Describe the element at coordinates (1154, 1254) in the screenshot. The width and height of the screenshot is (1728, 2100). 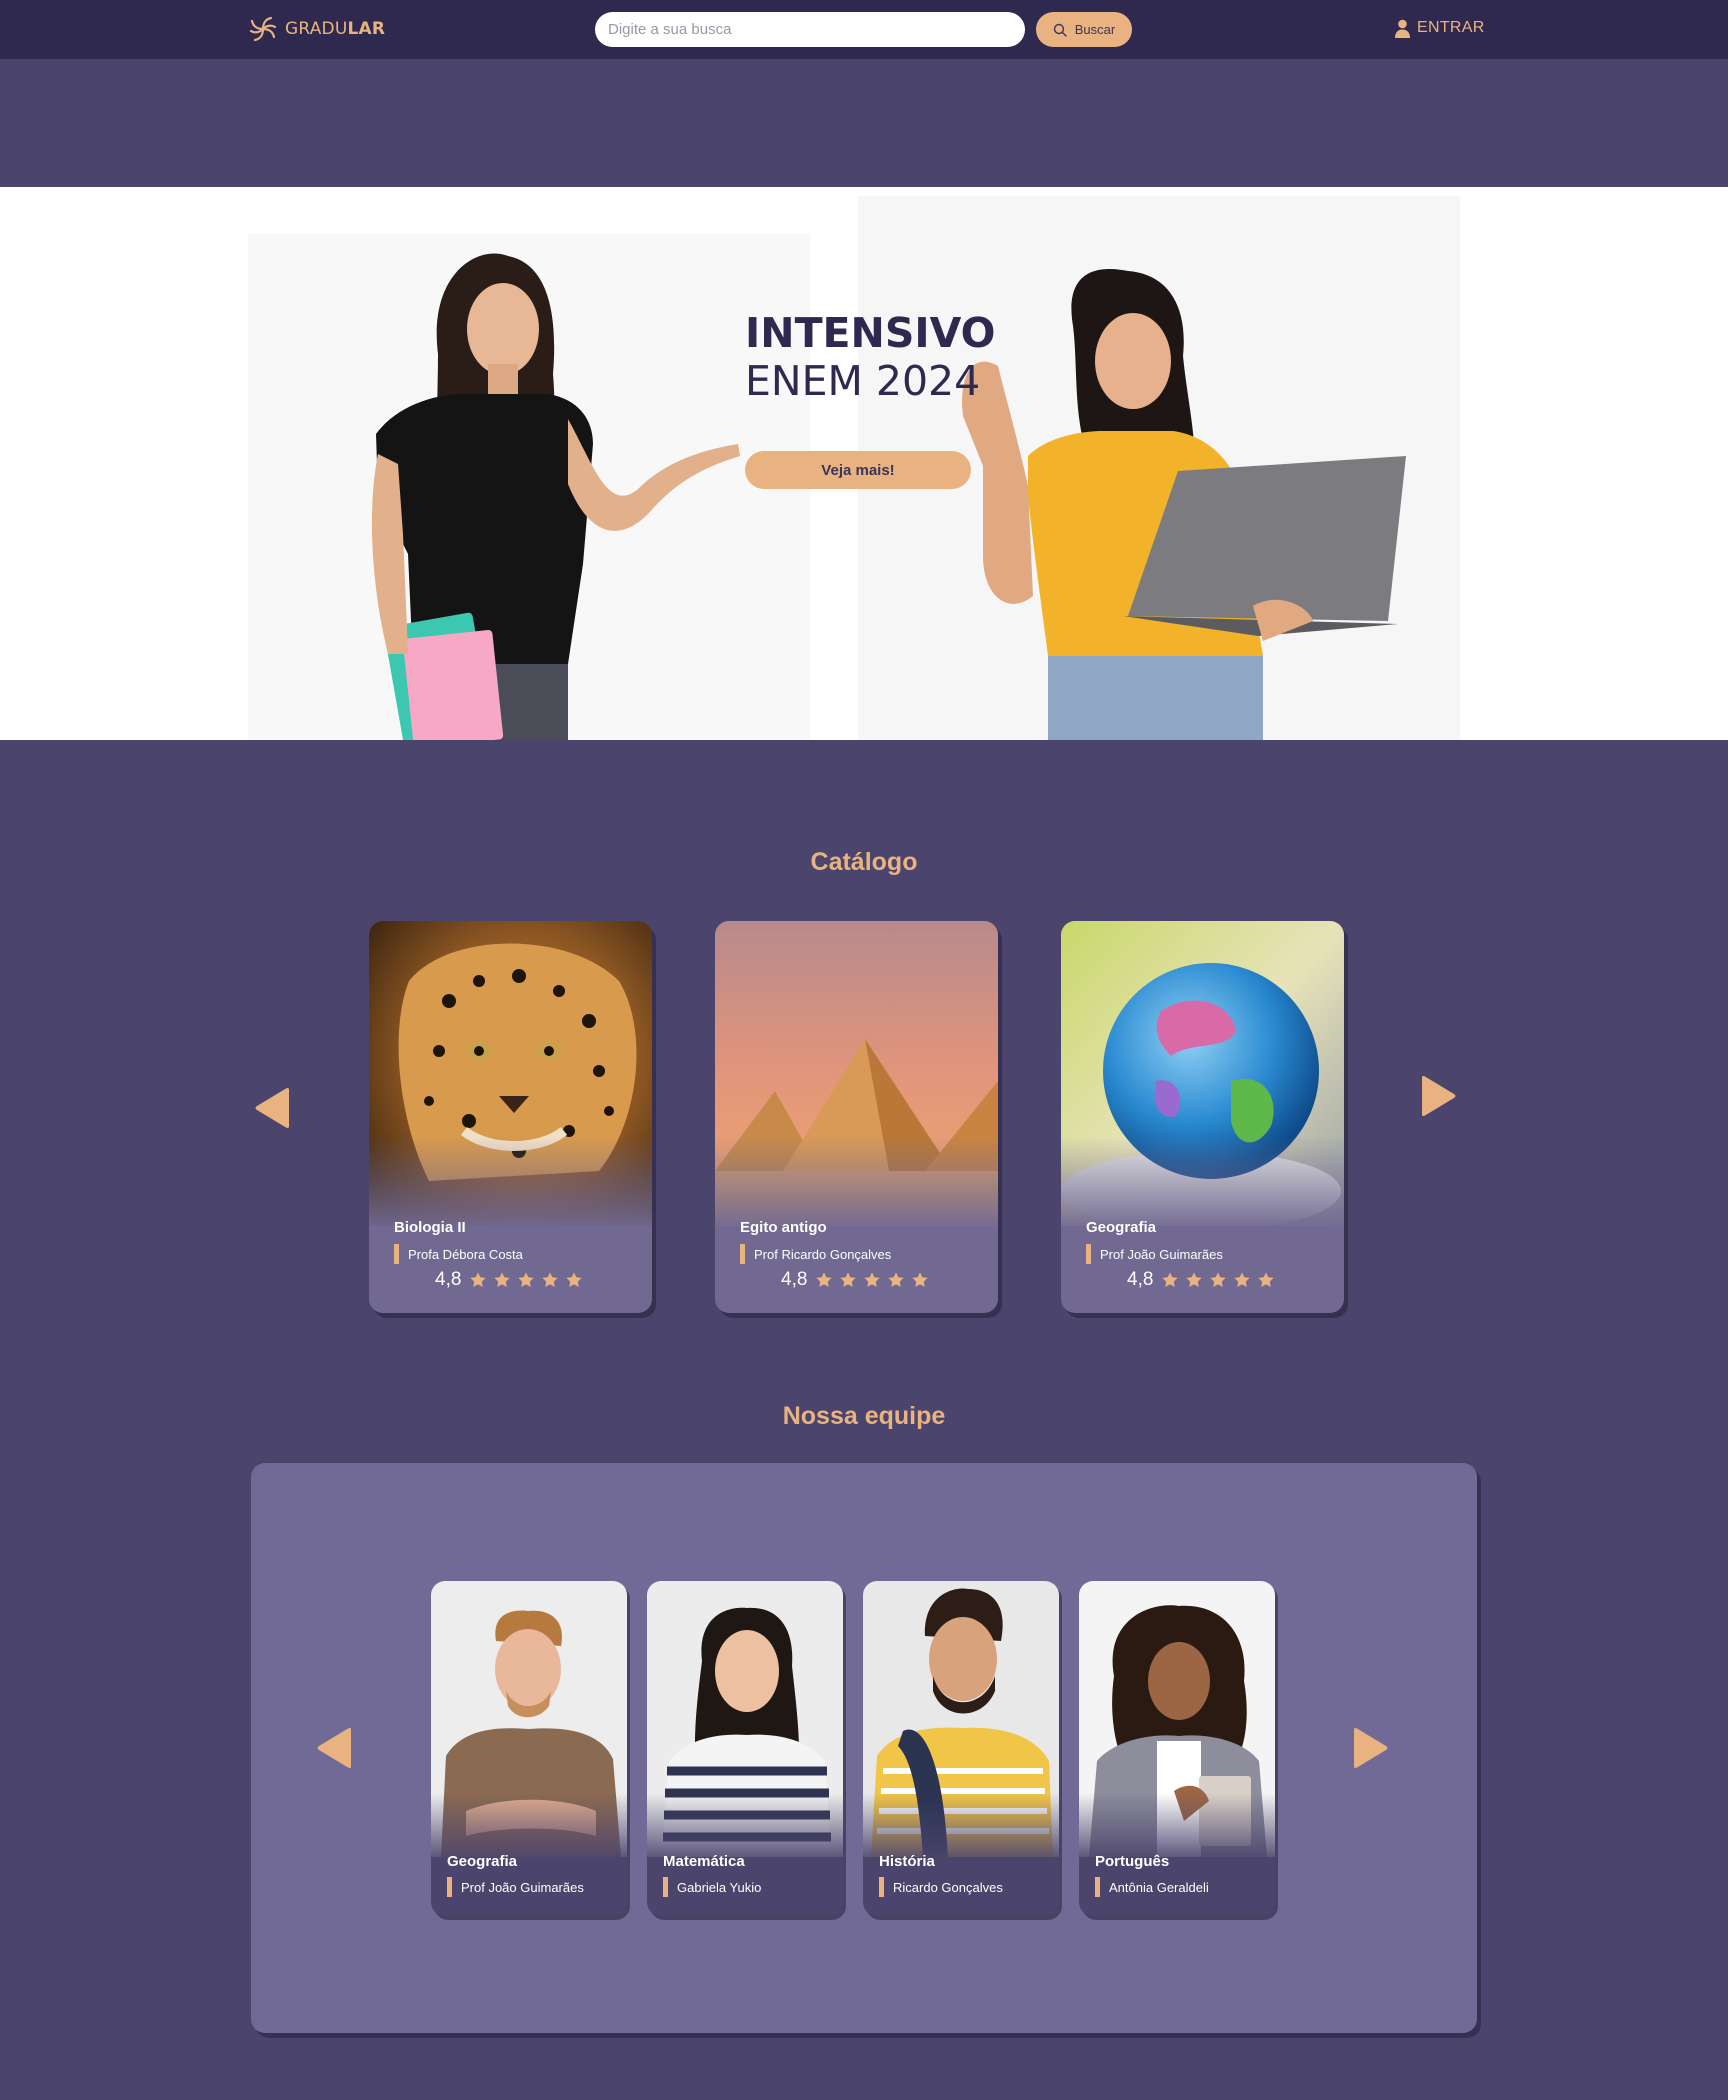
I see `course-teacher: Prof João Guimarães` at that location.